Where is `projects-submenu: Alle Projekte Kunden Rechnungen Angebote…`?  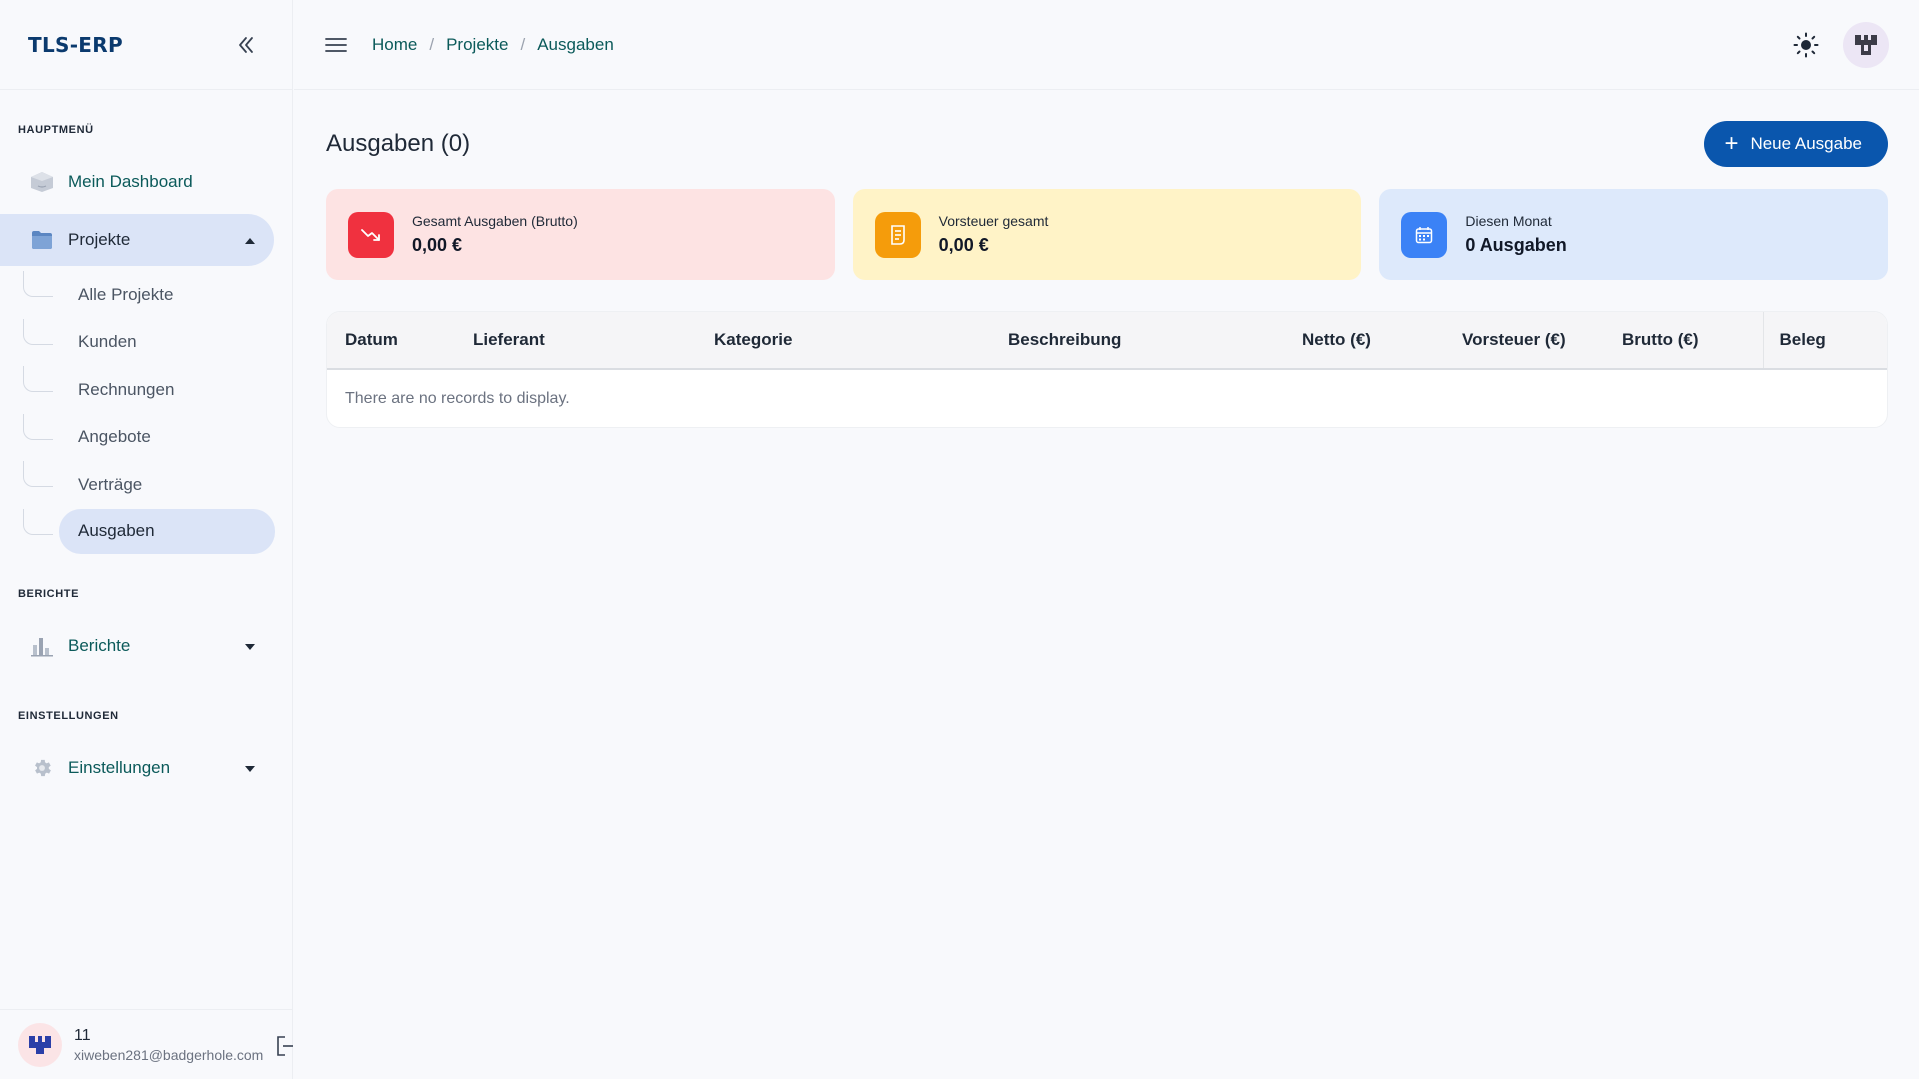
projects-submenu: Alle Projekte Kunden Rechnungen Angebote… is located at coordinates (157, 412).